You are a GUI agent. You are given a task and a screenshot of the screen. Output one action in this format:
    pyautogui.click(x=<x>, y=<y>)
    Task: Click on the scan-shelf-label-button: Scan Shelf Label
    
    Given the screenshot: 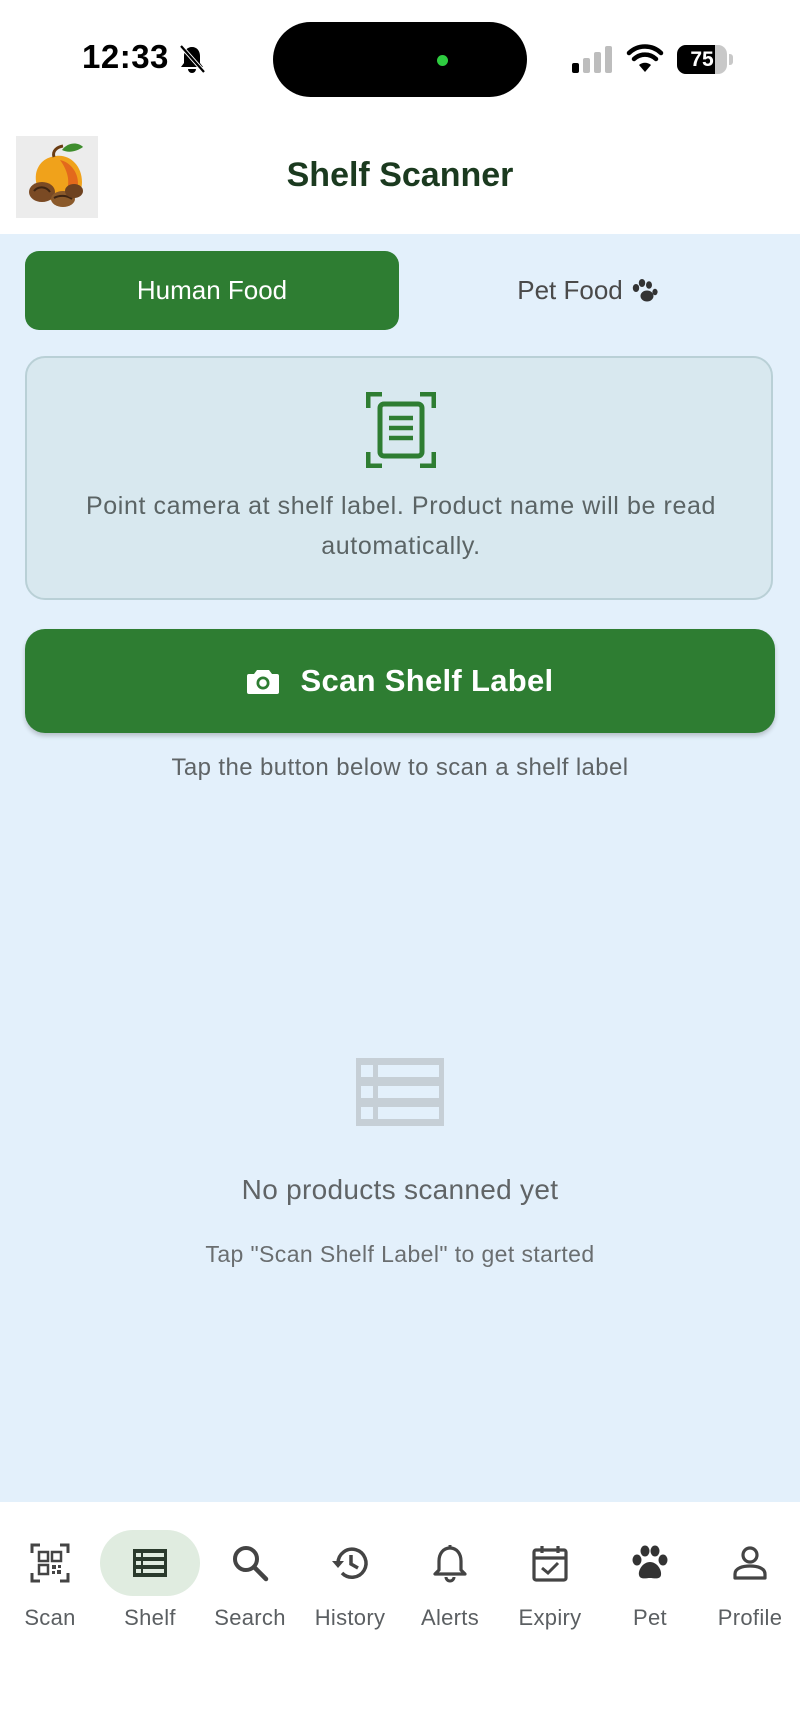 What is the action you would take?
    pyautogui.click(x=400, y=681)
    